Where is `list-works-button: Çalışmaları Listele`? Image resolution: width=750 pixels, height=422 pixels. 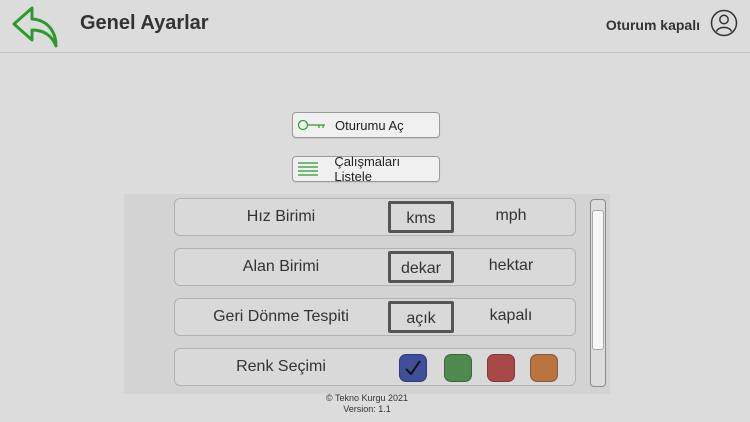 list-works-button: Çalışmaları Listele is located at coordinates (366, 169).